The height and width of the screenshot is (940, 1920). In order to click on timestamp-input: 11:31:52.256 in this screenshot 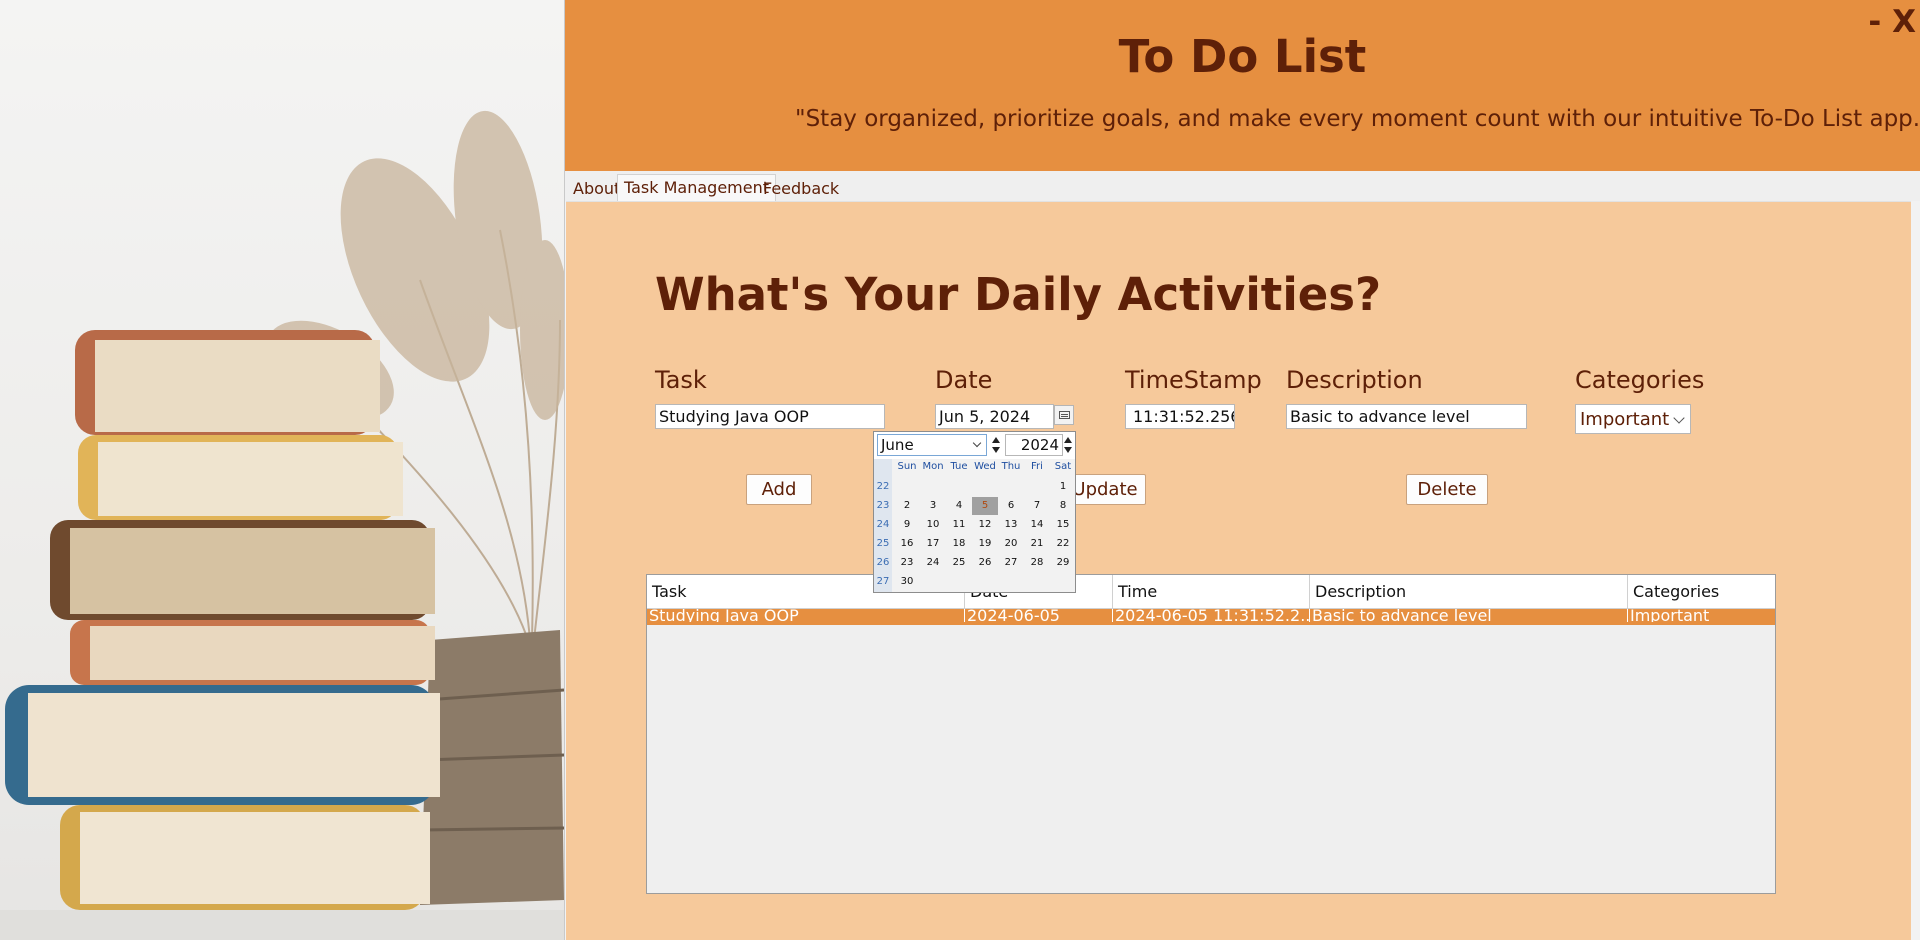, I will do `click(1180, 416)`.